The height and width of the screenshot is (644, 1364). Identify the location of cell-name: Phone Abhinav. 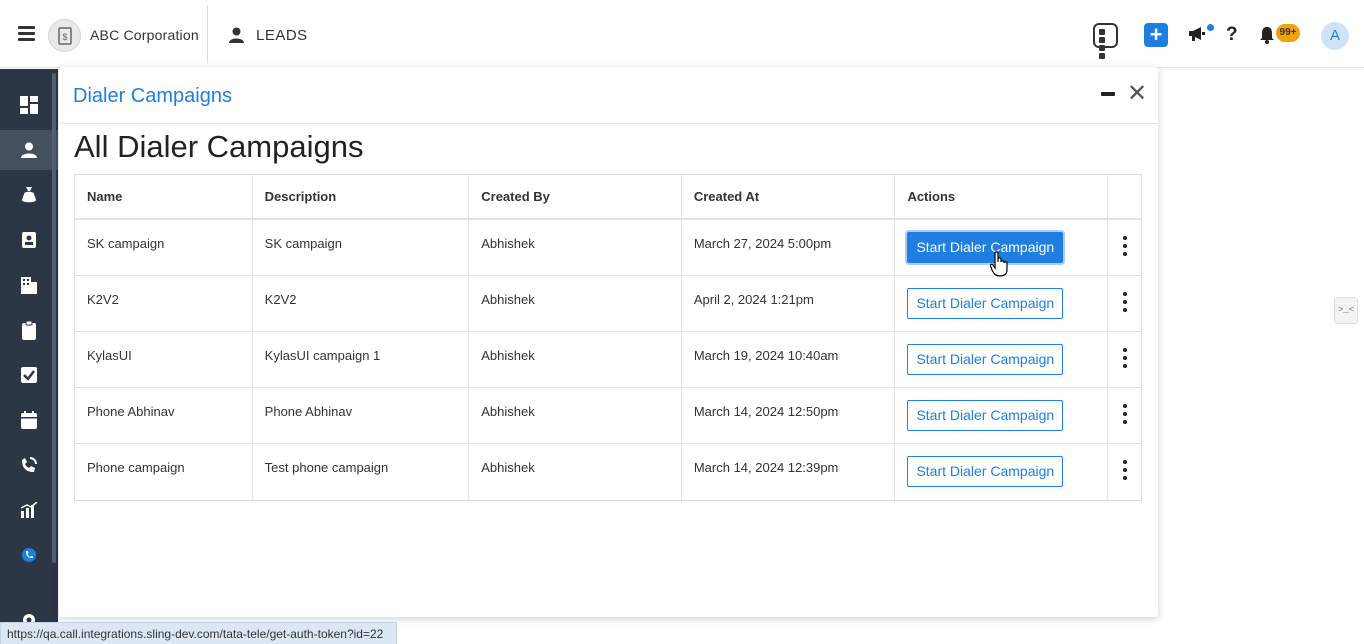
(164, 415).